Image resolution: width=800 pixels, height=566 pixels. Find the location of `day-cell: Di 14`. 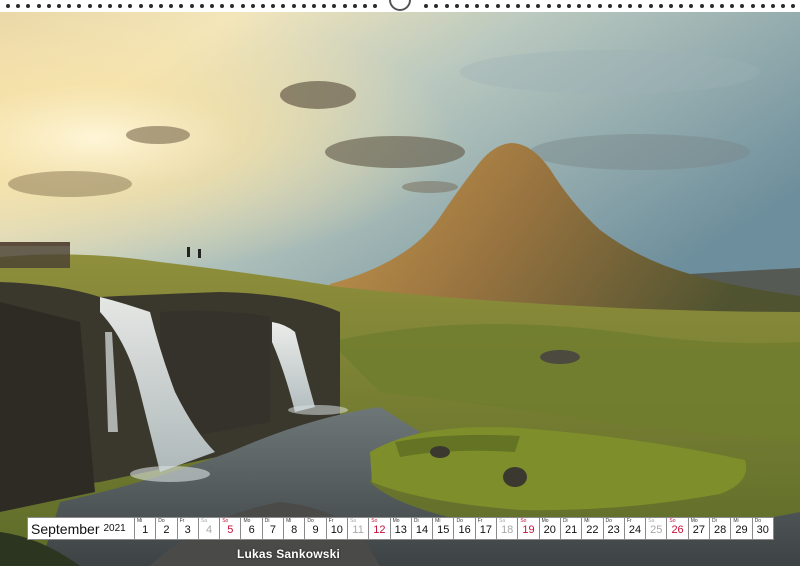

day-cell: Di 14 is located at coordinates (422, 528).